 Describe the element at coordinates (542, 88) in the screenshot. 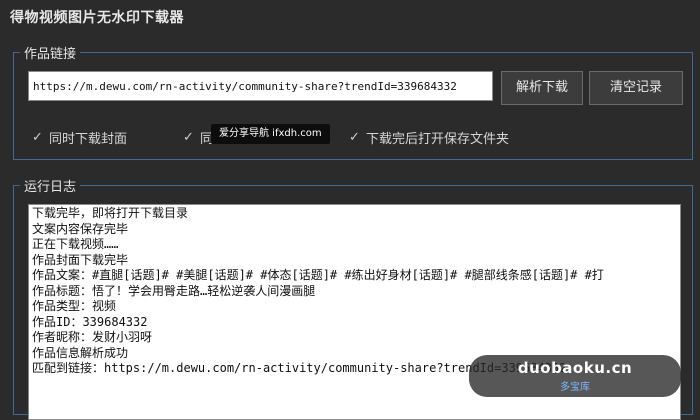

I see `parse-download-button: 解析下载` at that location.